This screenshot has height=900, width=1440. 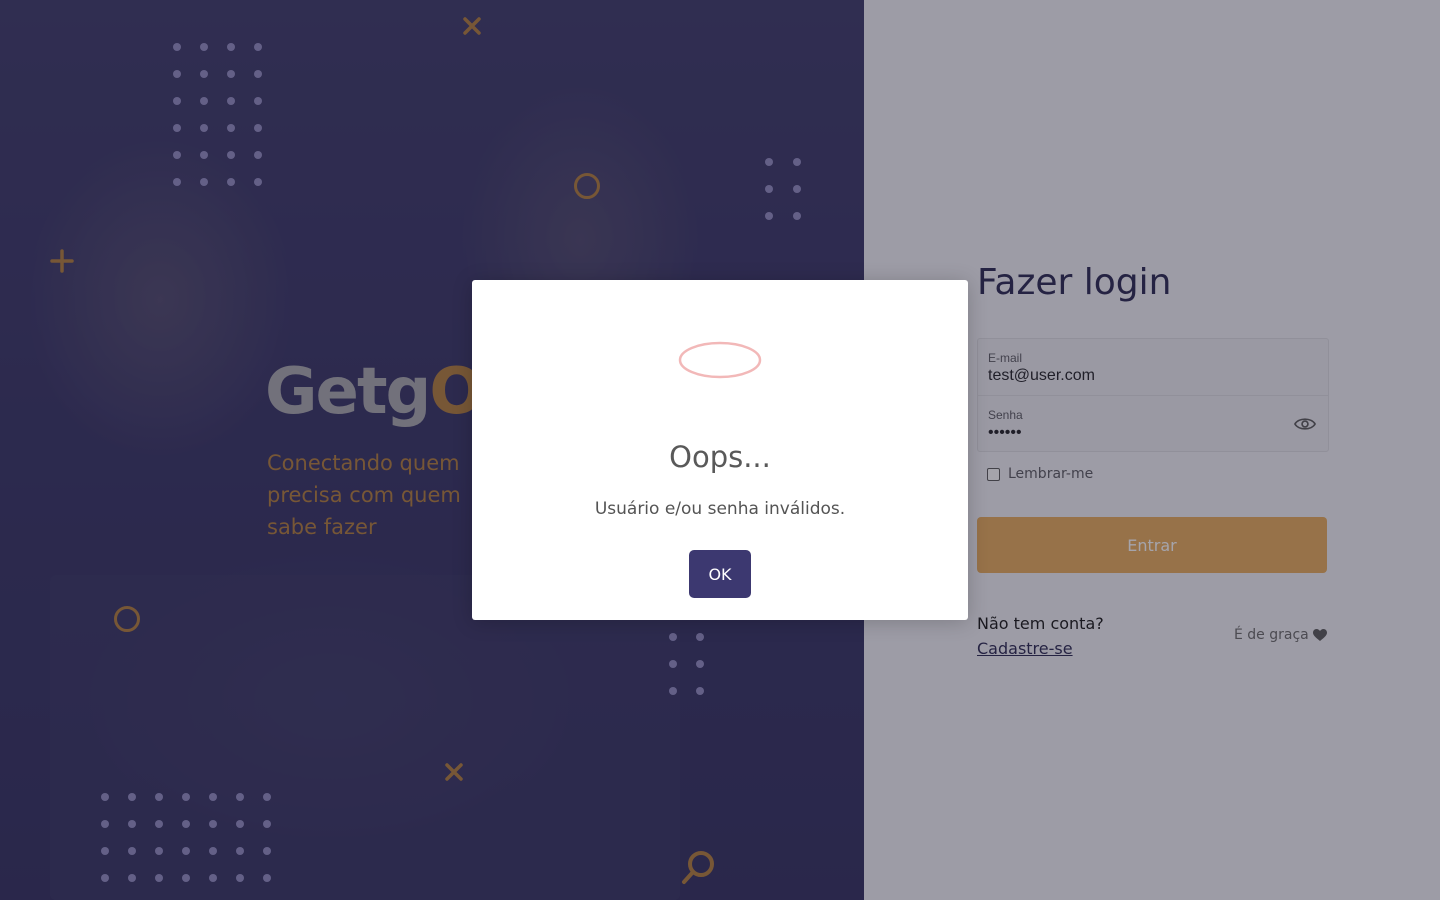 What do you see at coordinates (720, 509) in the screenshot?
I see `dialog-message: Usuário e/ou senha inválidos.` at bounding box center [720, 509].